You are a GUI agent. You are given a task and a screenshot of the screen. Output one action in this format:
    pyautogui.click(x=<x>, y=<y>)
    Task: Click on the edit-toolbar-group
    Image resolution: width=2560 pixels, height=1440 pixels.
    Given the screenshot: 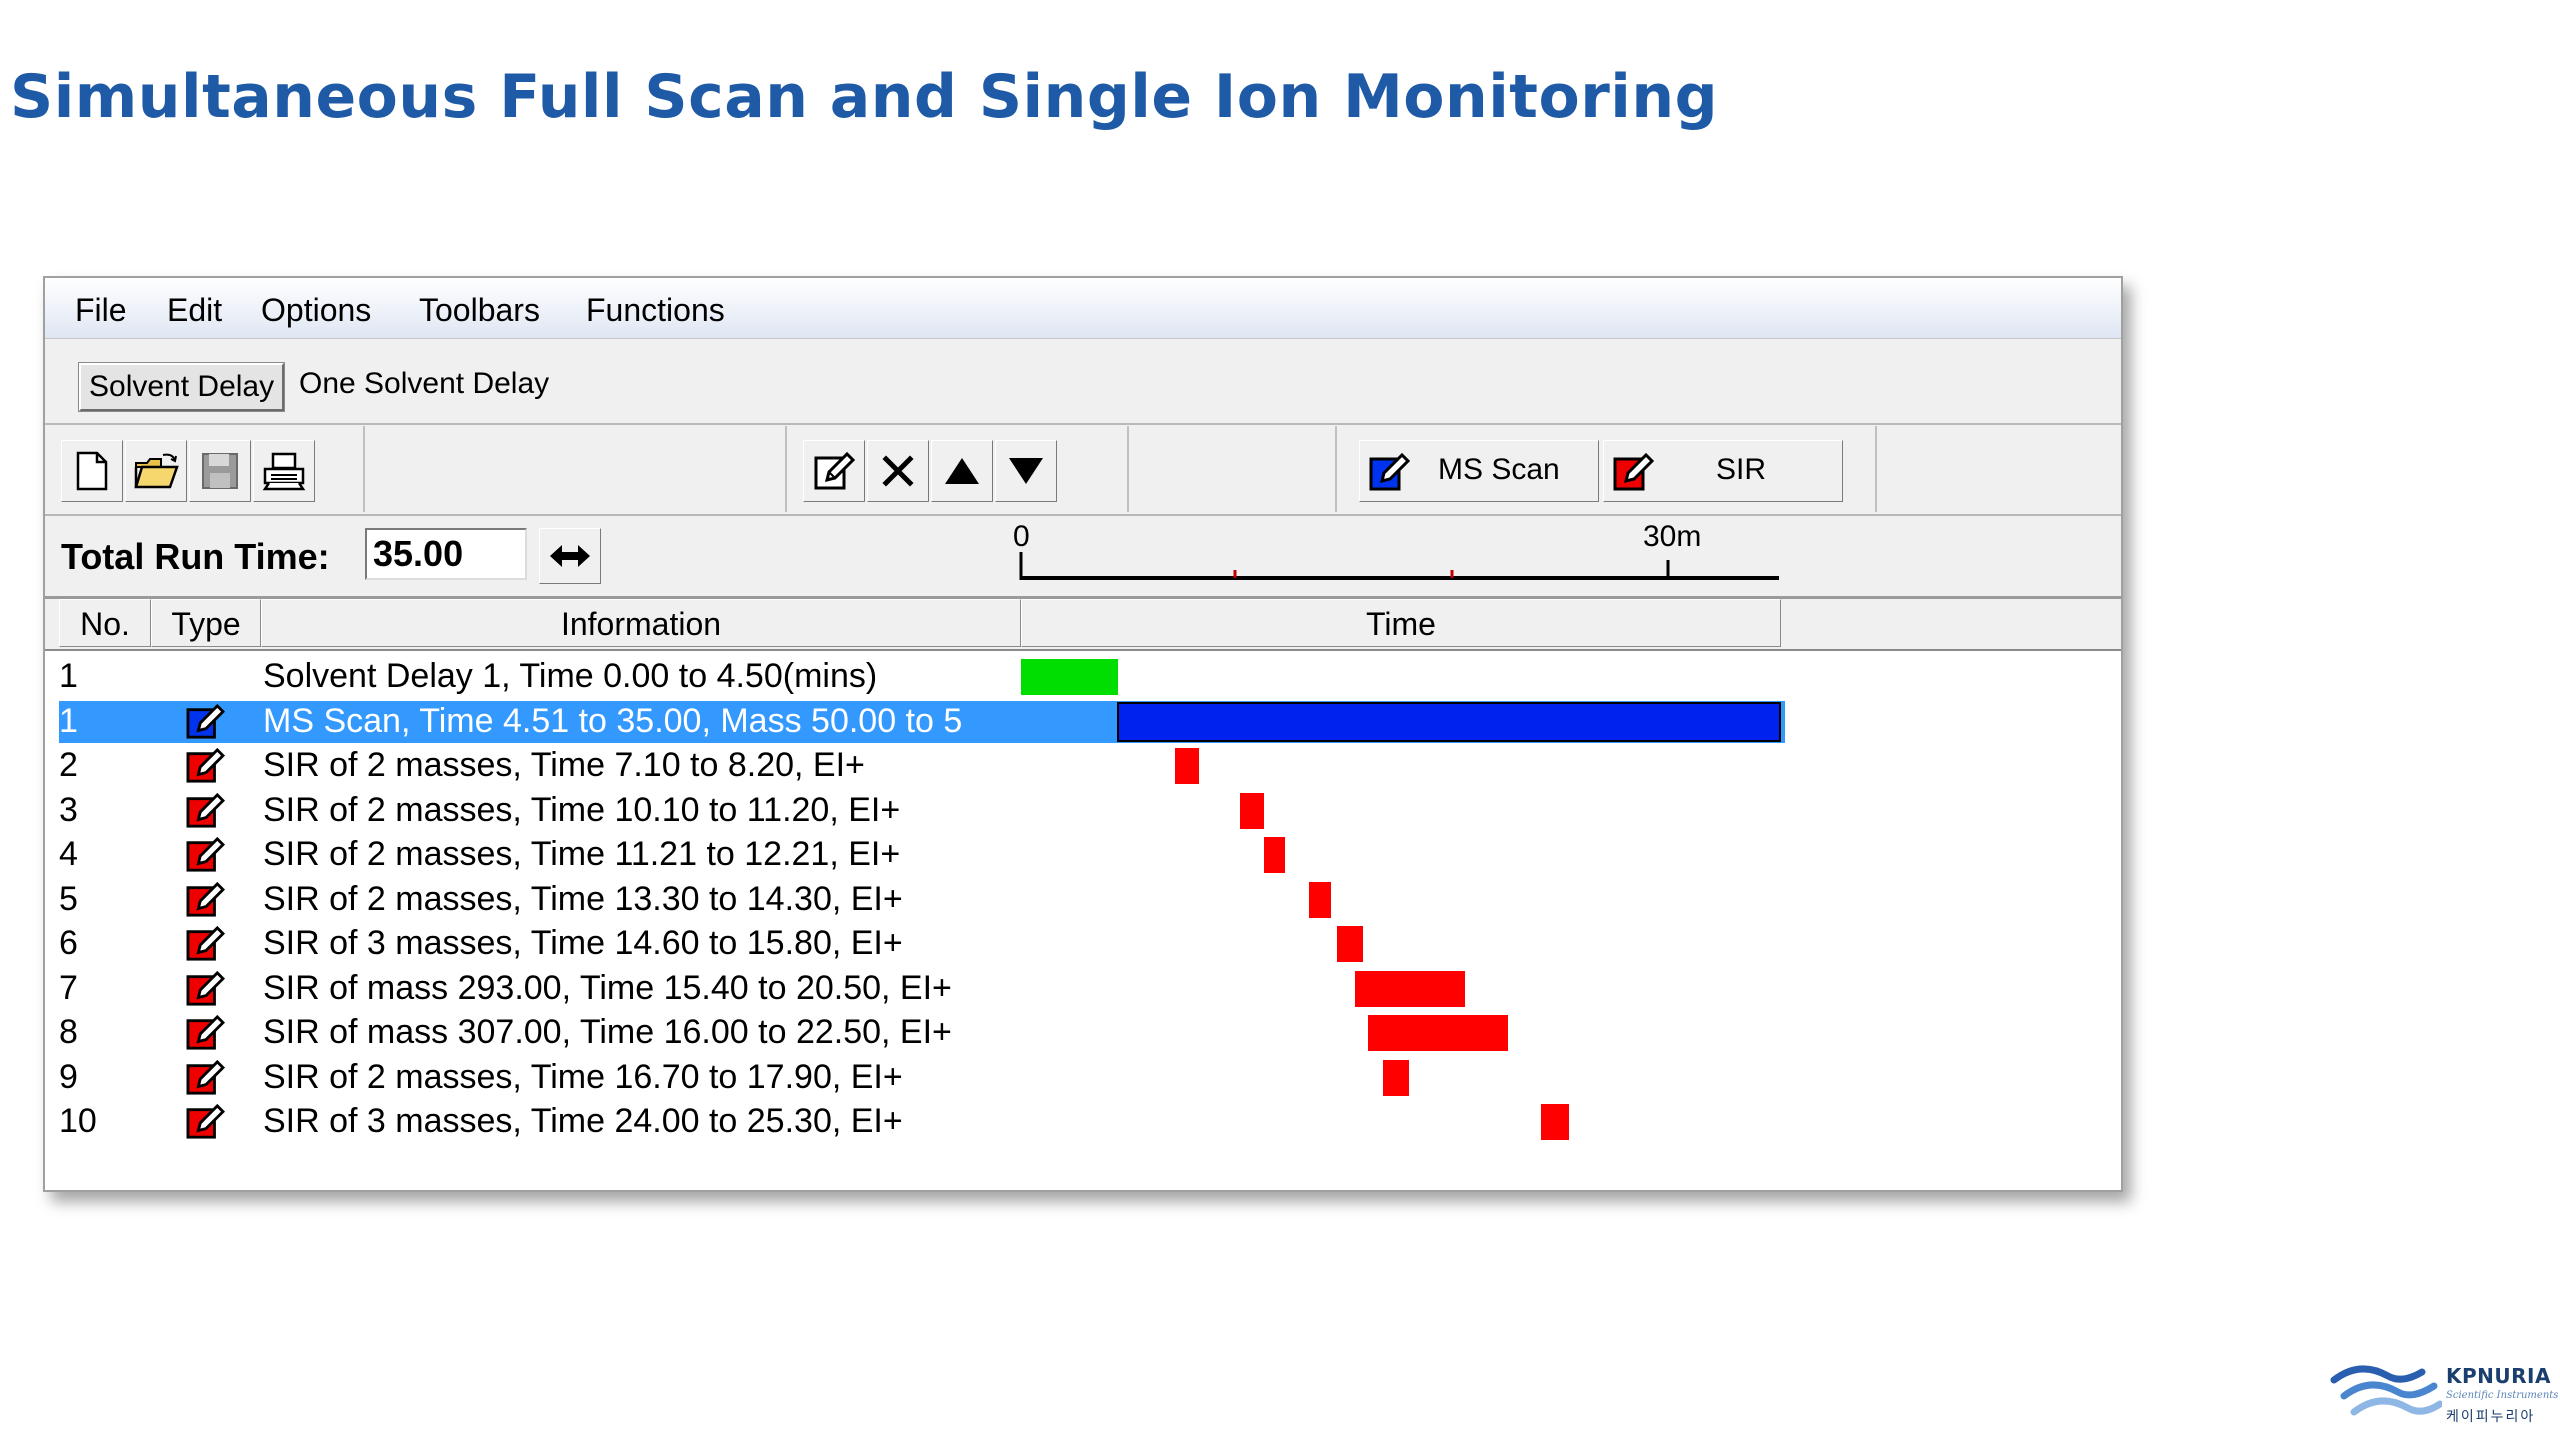 What is the action you would take?
    pyautogui.click(x=957, y=469)
    